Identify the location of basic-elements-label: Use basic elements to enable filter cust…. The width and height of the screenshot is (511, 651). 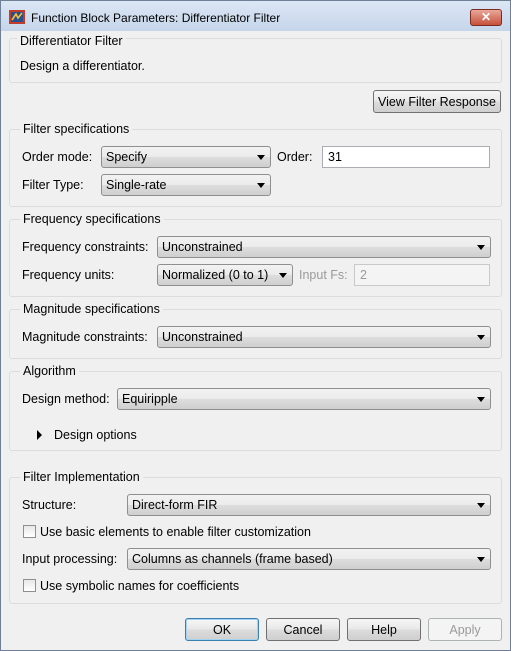
(175, 532).